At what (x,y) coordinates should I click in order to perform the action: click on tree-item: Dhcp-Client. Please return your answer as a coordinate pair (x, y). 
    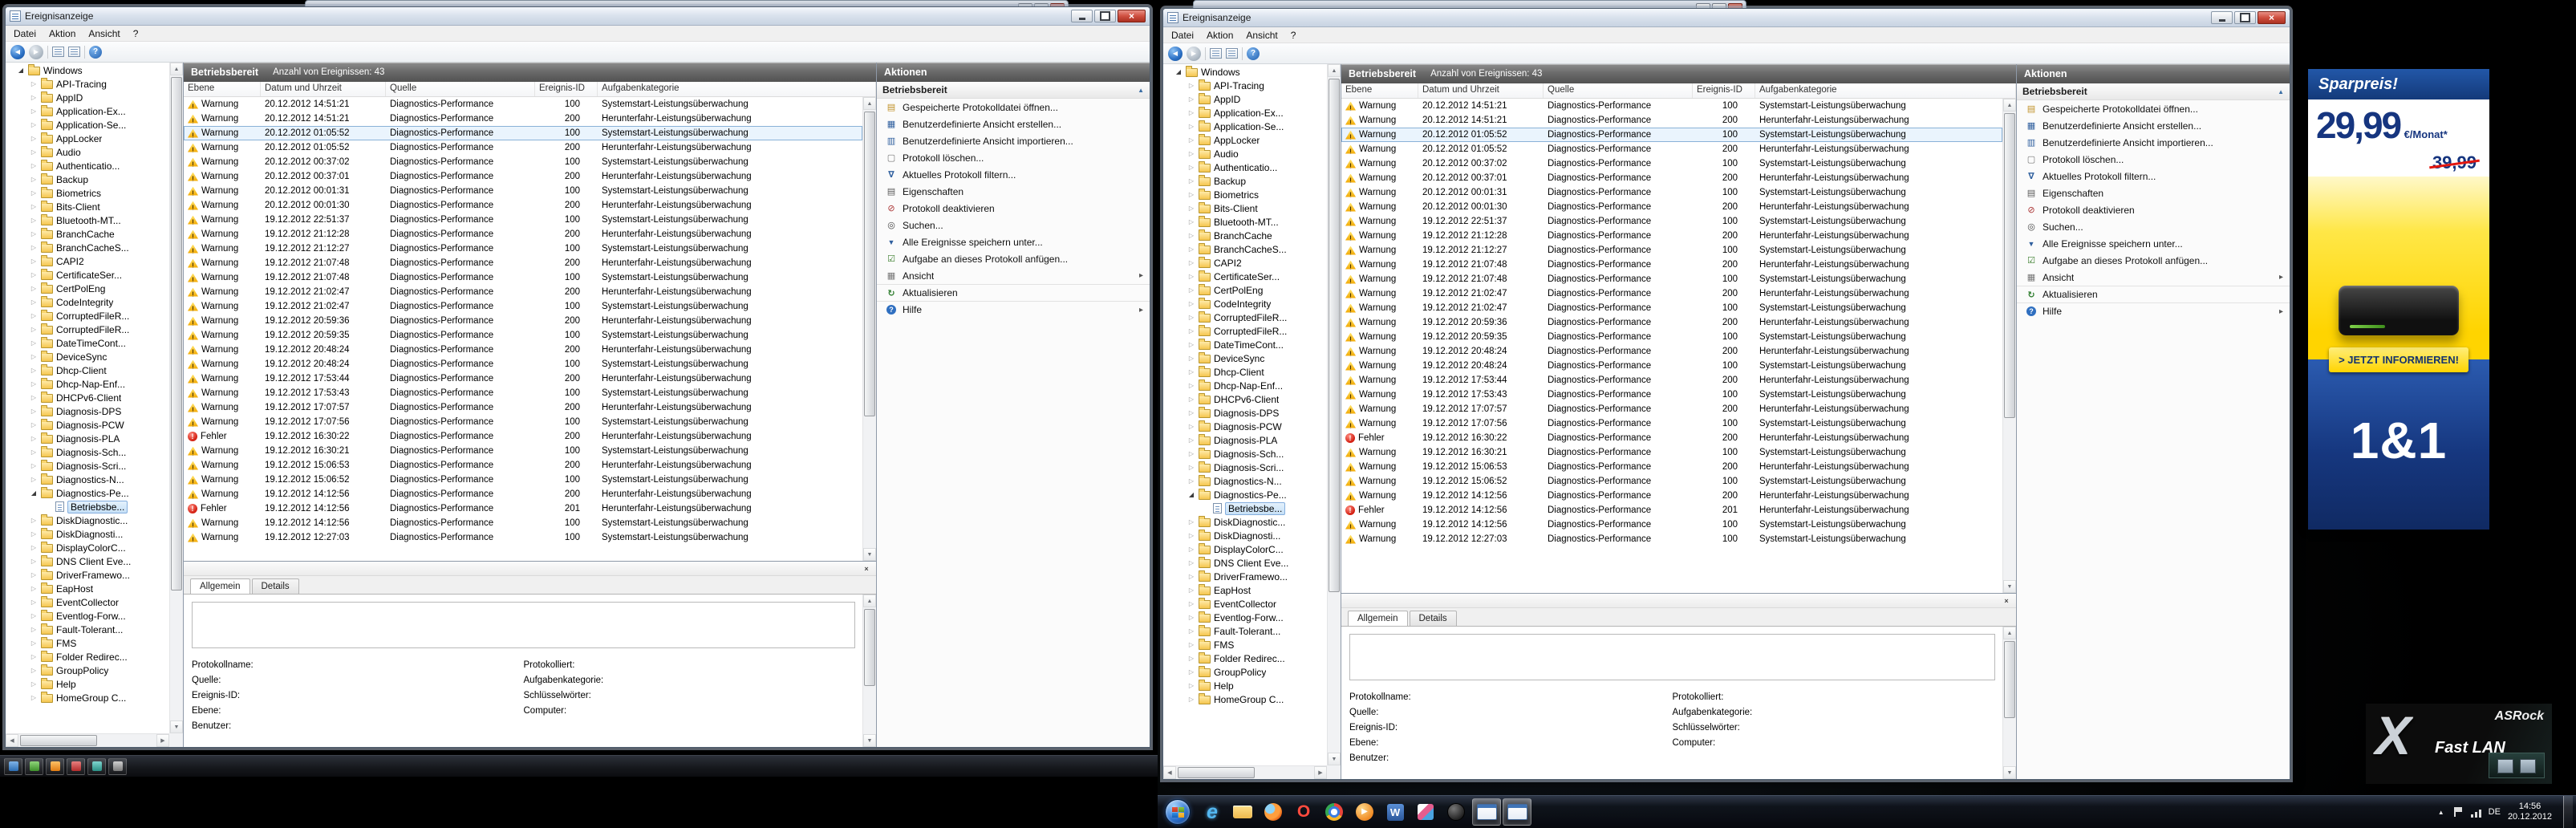
    Looking at the image, I should click on (87, 370).